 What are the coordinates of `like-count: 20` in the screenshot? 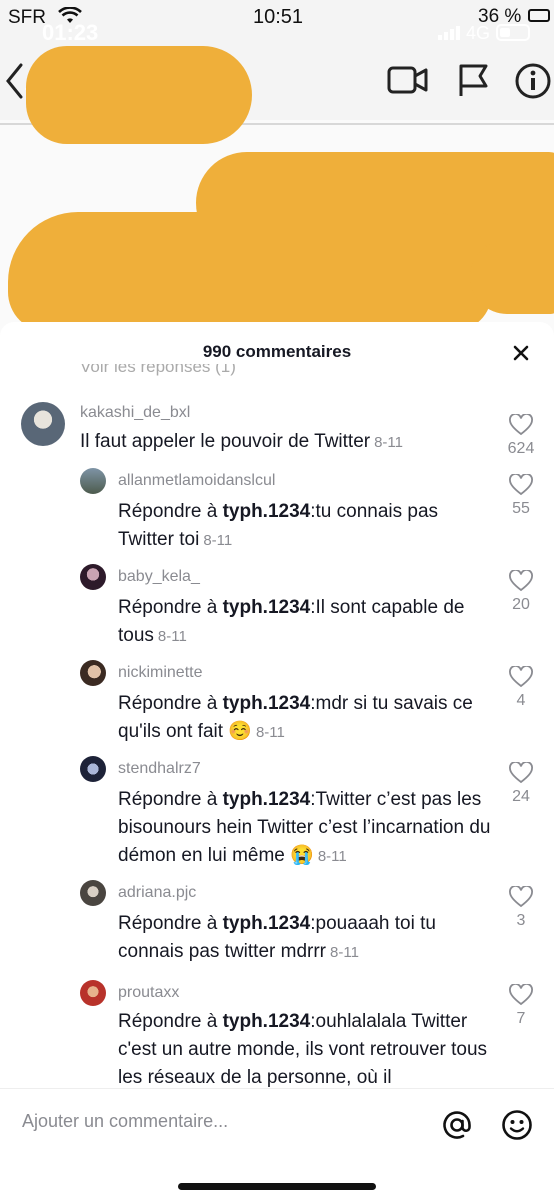 It's located at (521, 604).